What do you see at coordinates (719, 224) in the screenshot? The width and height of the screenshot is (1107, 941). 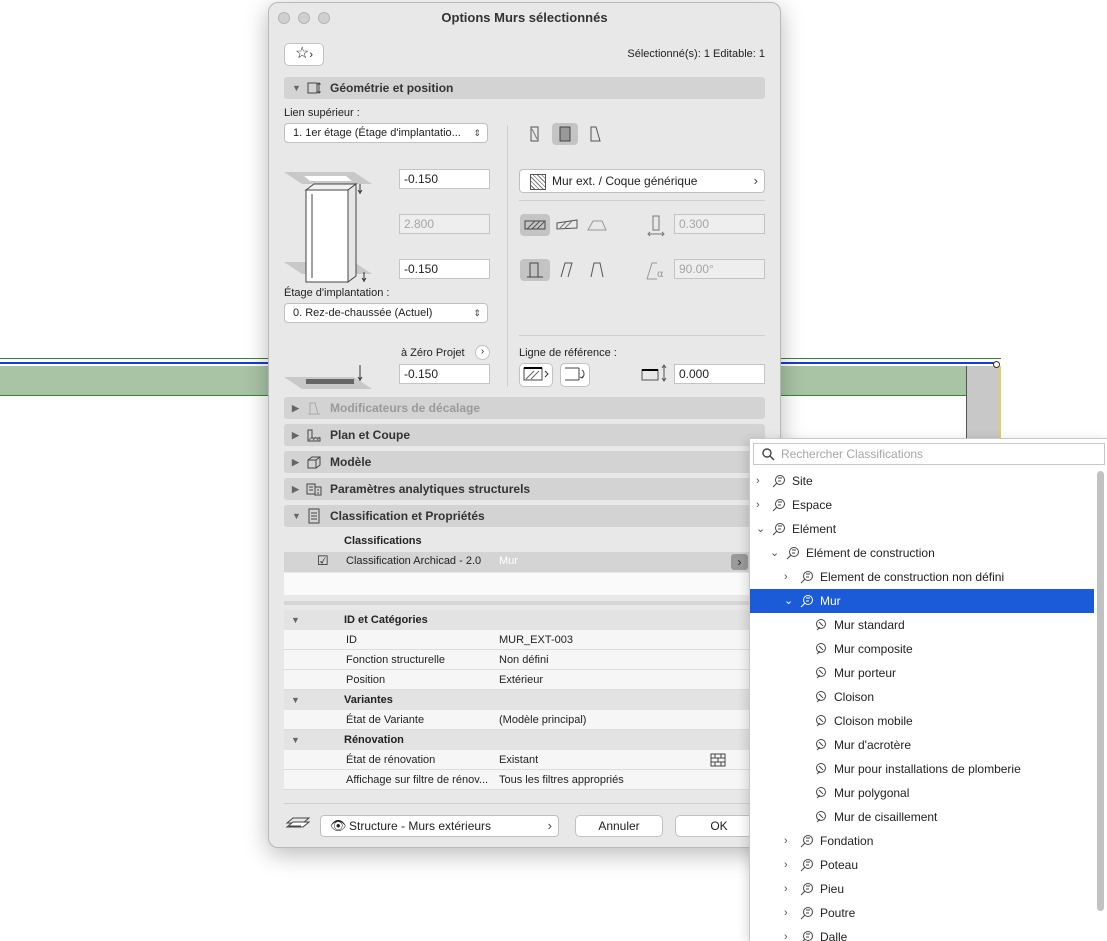 I see `thickness-input: 0.300` at bounding box center [719, 224].